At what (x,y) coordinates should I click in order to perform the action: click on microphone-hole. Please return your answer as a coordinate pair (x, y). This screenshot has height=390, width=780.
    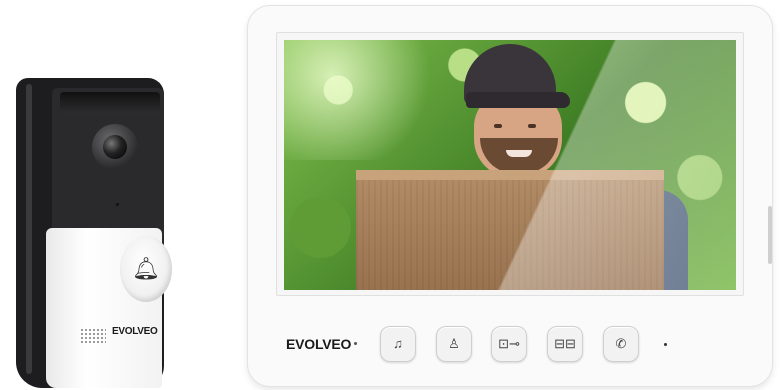
    Looking at the image, I should click on (117, 204).